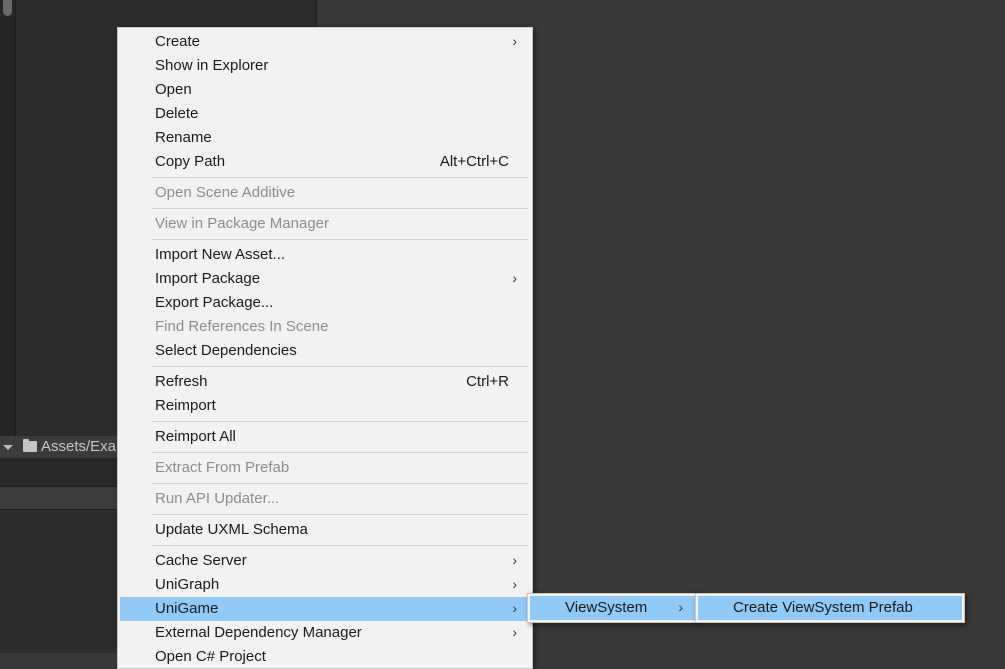 This screenshot has height=669, width=1005. What do you see at coordinates (242, 326) in the screenshot?
I see `menu-item-label: Find References In Scene` at bounding box center [242, 326].